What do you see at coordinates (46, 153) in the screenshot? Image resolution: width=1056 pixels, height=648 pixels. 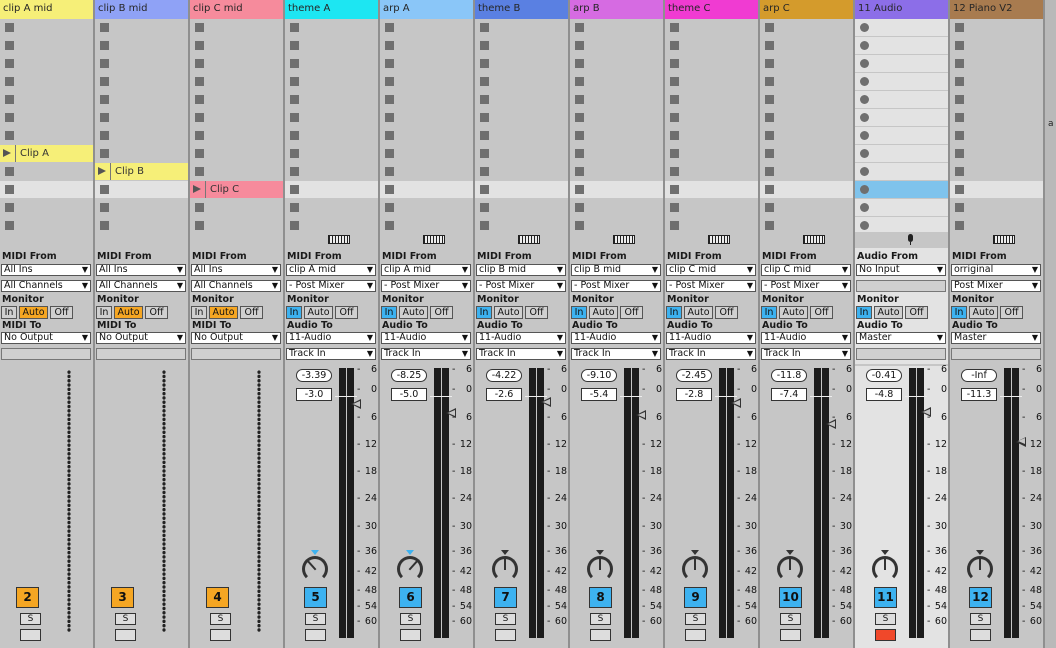 I see `clip: Clip A` at bounding box center [46, 153].